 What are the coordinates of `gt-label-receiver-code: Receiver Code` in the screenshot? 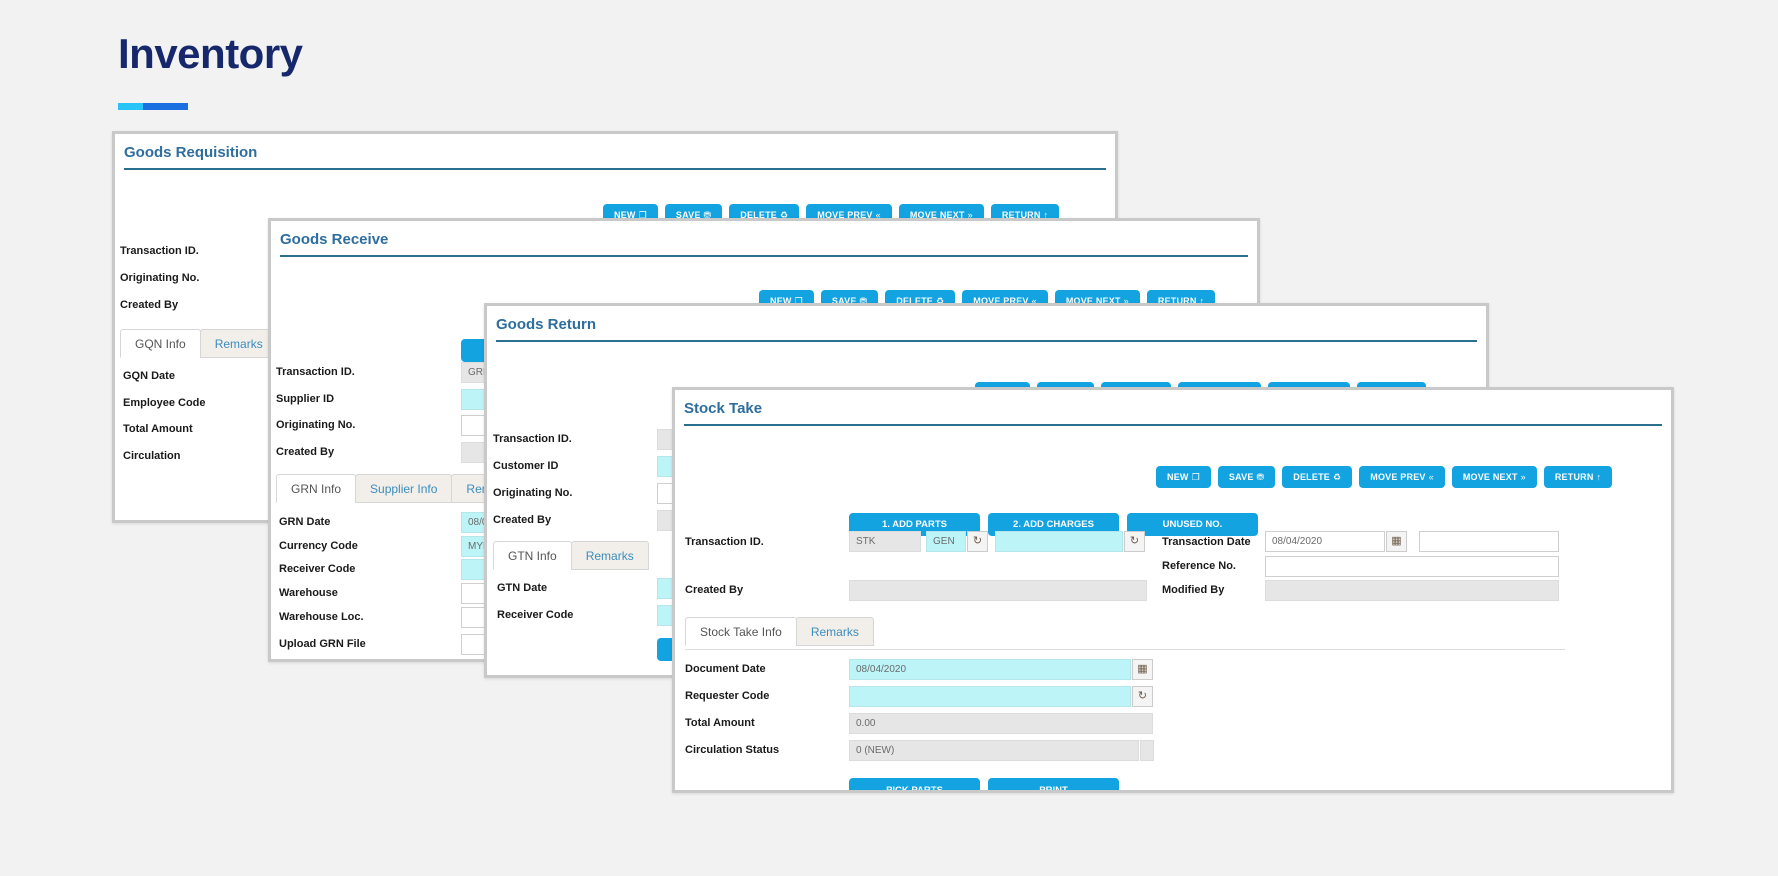 It's located at (535, 615).